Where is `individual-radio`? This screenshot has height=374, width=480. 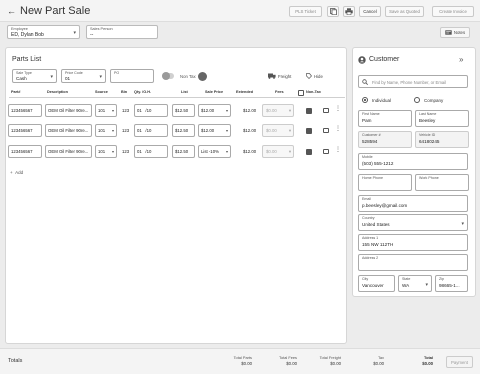
individual-radio is located at coordinates (365, 100).